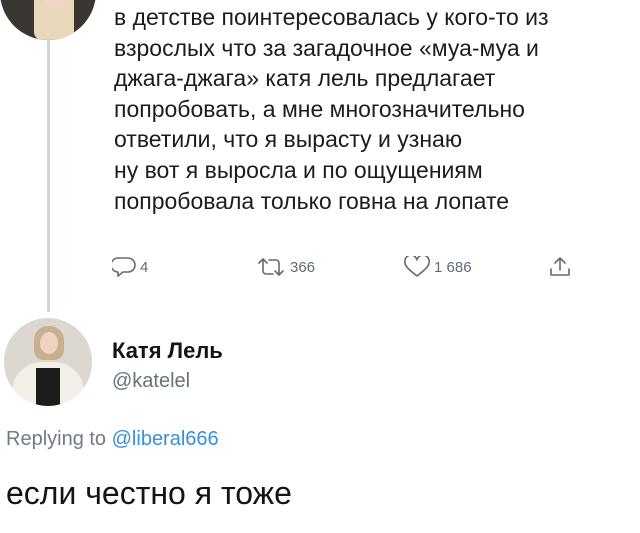 This screenshot has height=533, width=640. Describe the element at coordinates (49, 343) in the screenshot. I see `avatar-face` at that location.